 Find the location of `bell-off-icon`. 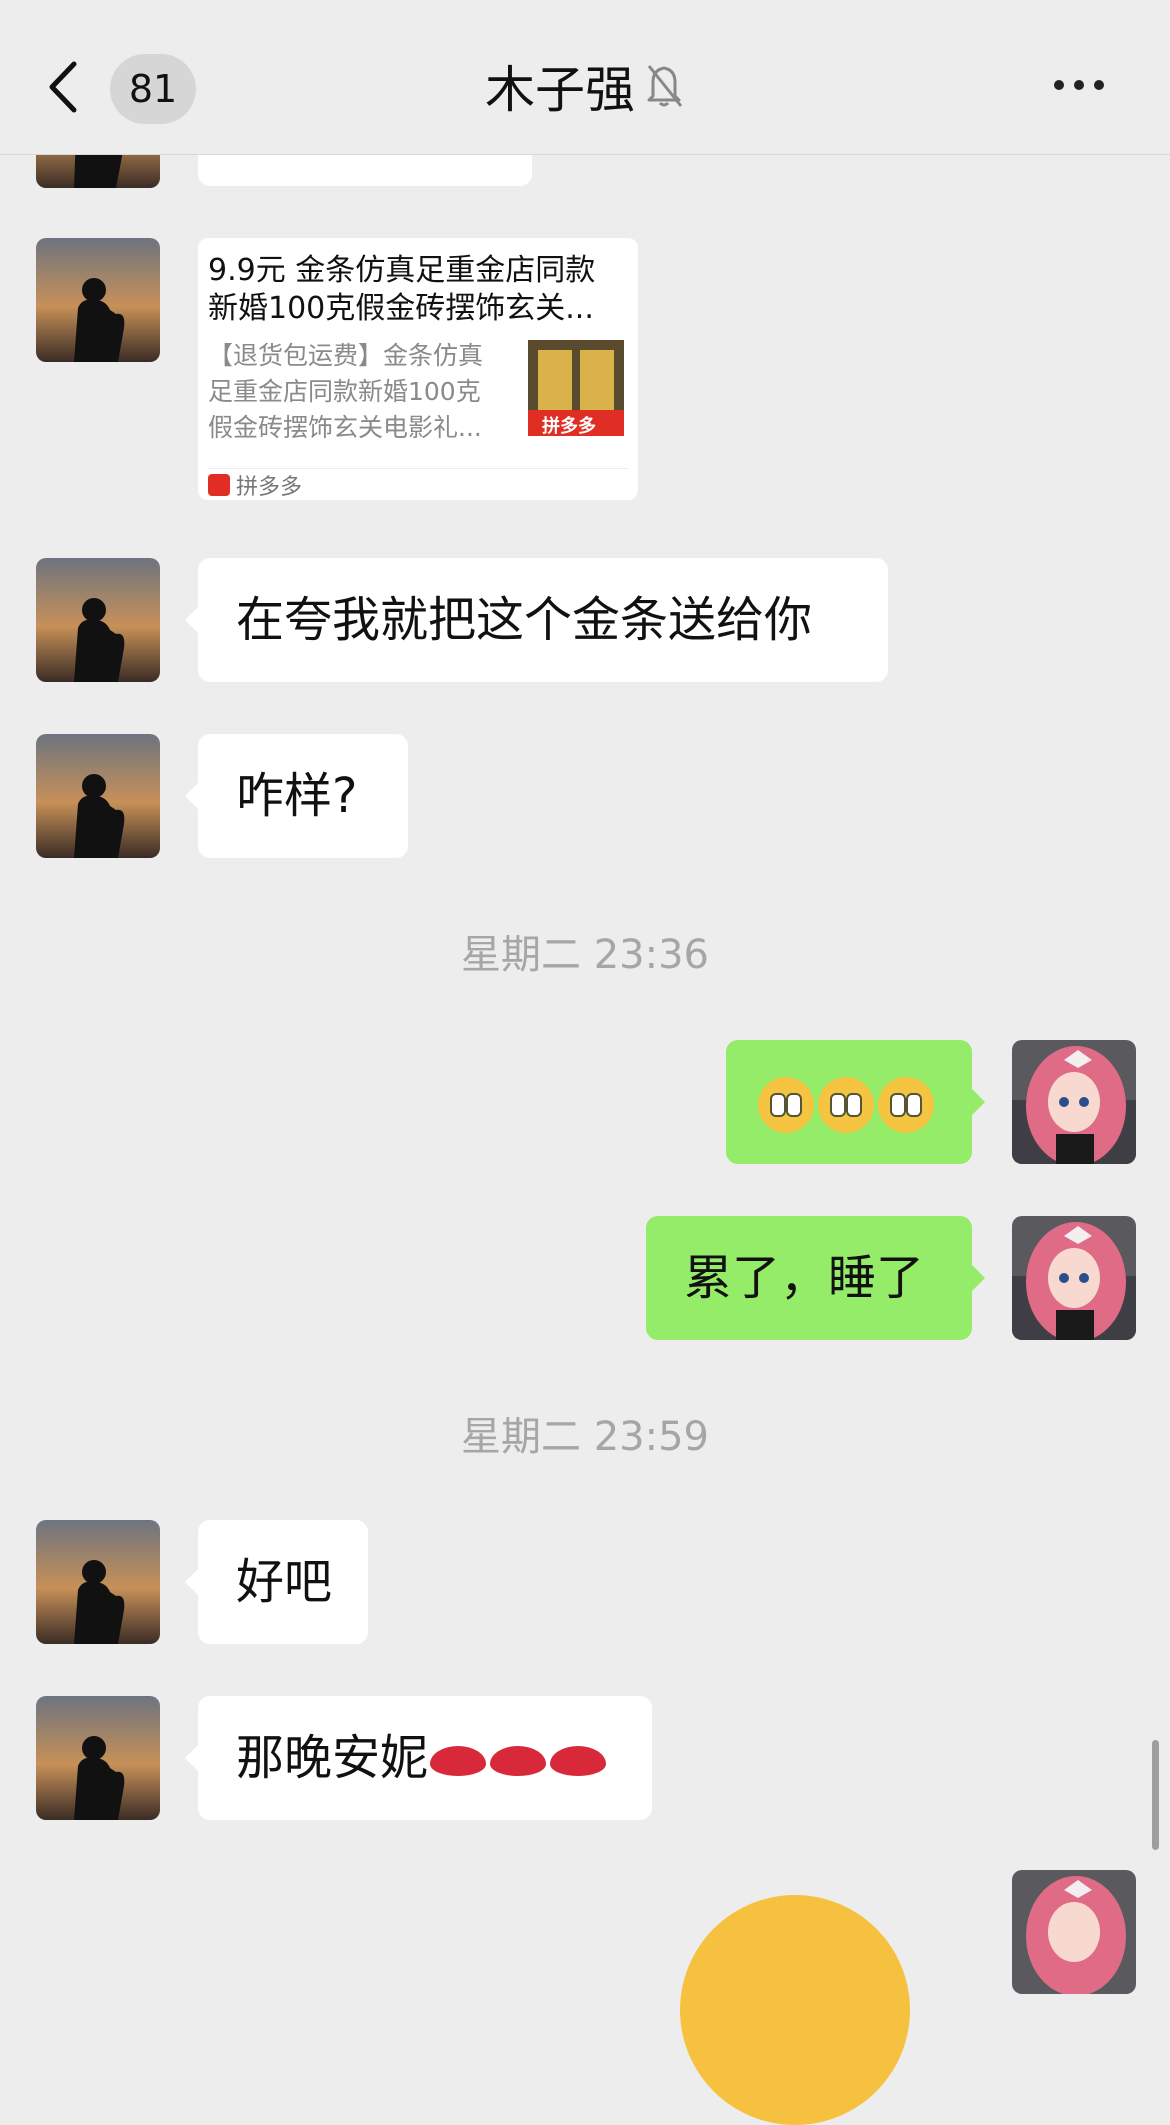

bell-off-icon is located at coordinates (664, 89).